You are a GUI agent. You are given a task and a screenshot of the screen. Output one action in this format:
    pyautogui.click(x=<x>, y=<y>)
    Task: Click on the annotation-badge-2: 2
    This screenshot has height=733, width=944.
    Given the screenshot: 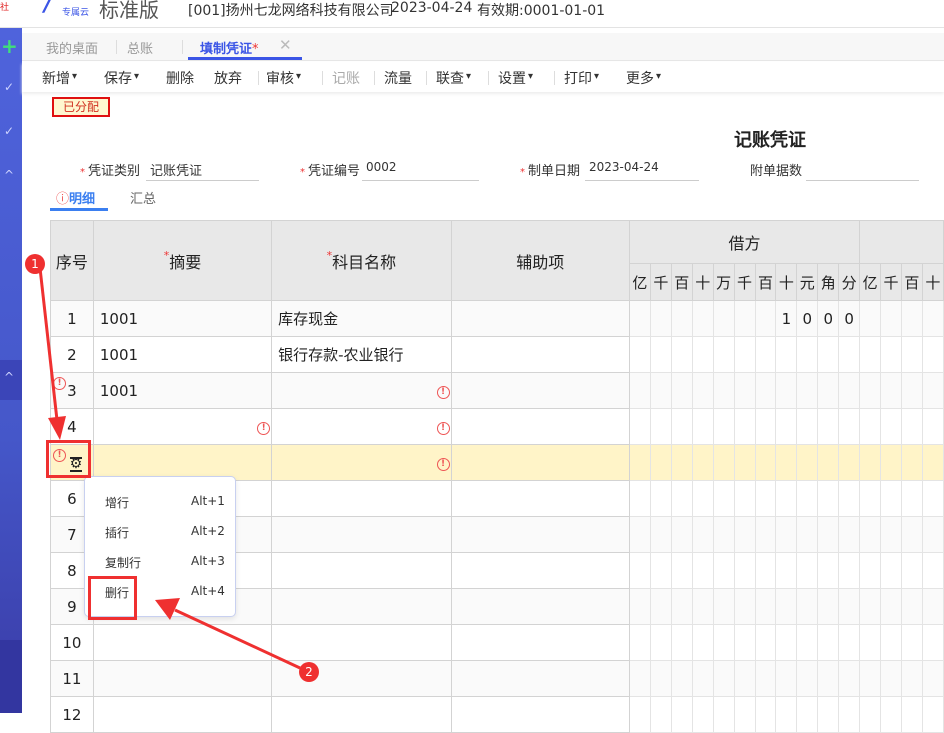 What is the action you would take?
    pyautogui.click(x=309, y=672)
    